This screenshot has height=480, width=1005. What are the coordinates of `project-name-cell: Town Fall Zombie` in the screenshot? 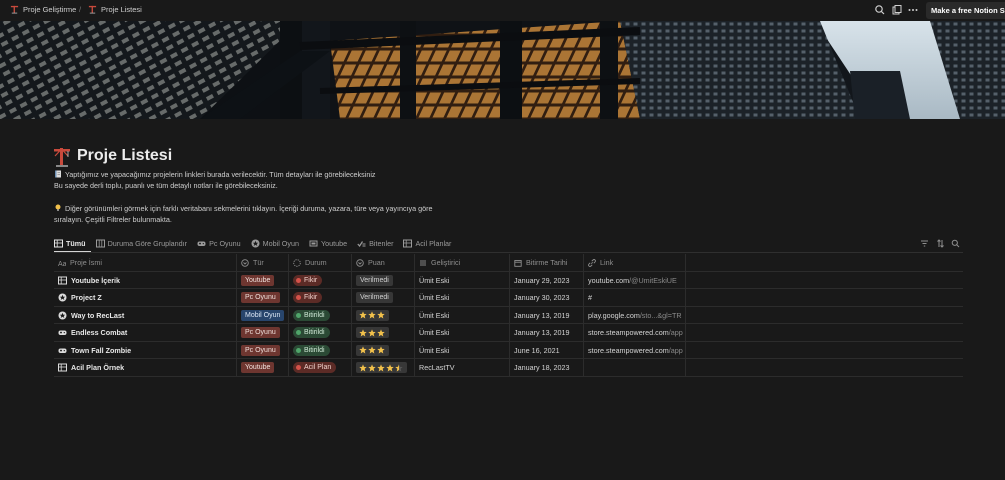 It's located at (145, 350).